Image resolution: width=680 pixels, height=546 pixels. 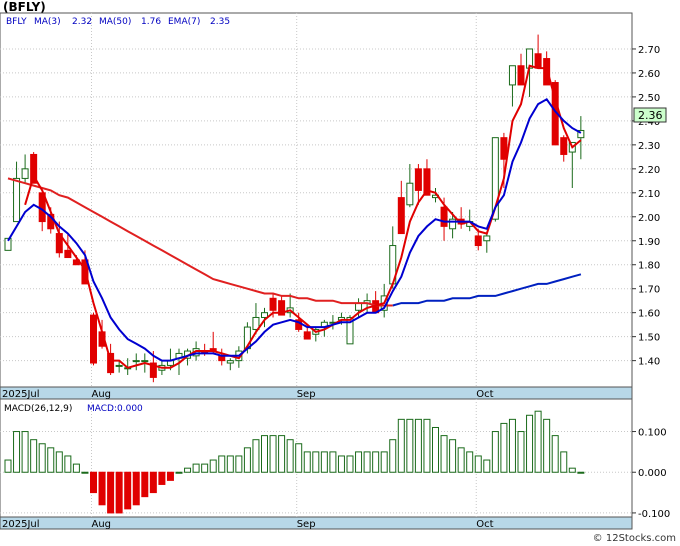 I want to click on price-tick-label: 1.40, so click(x=649, y=362).